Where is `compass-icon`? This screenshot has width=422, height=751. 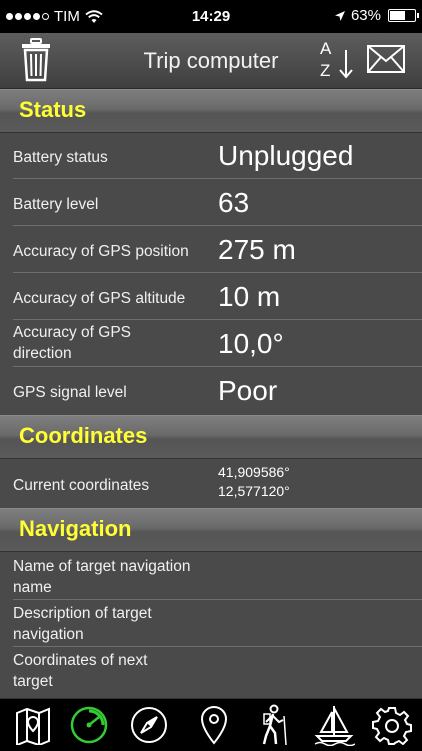
compass-icon is located at coordinates (149, 725).